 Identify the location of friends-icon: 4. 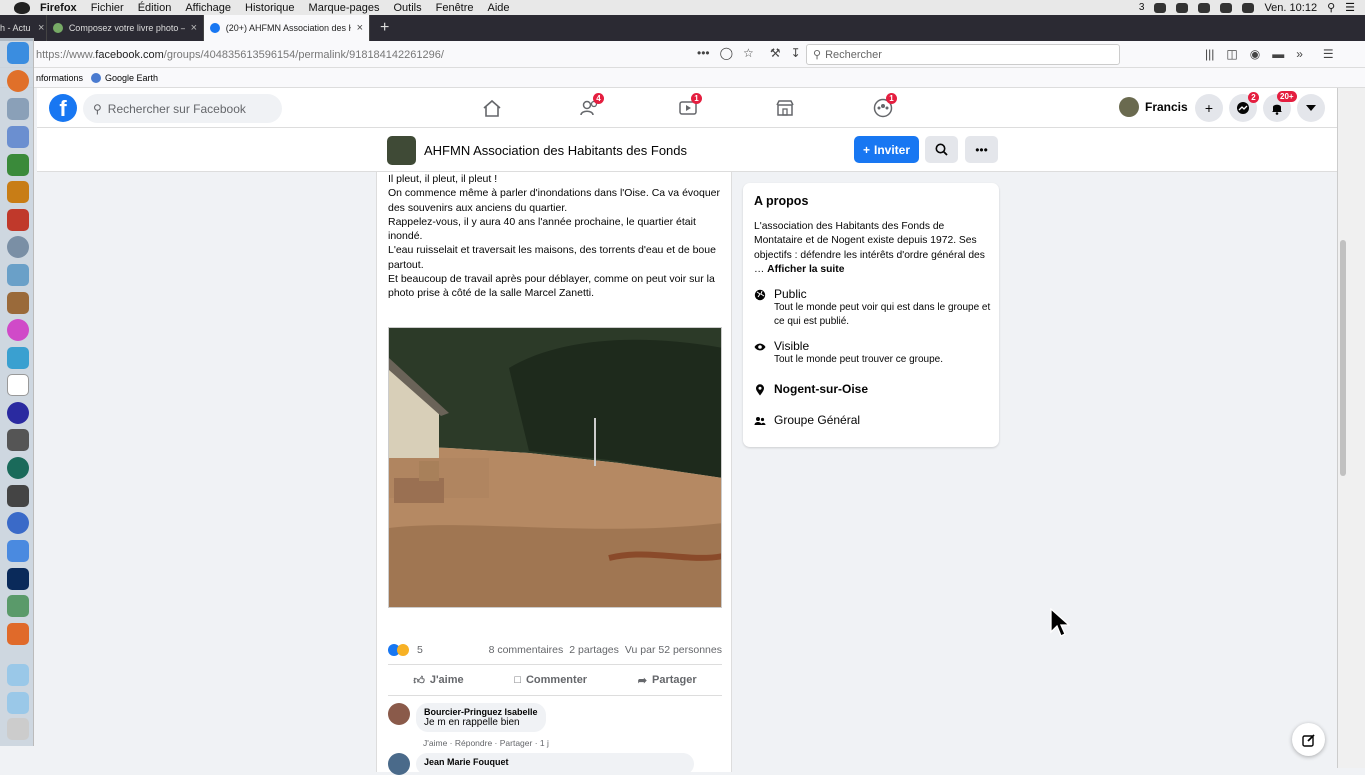
(590, 107).